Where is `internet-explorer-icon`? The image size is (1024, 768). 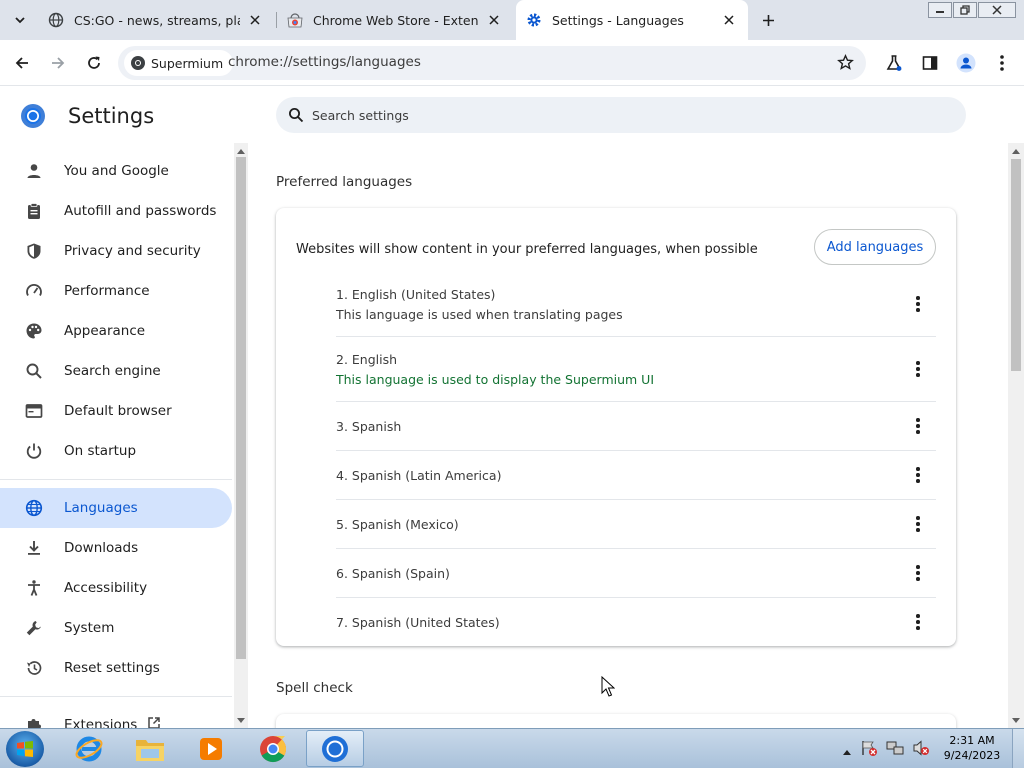 internet-explorer-icon is located at coordinates (89, 748).